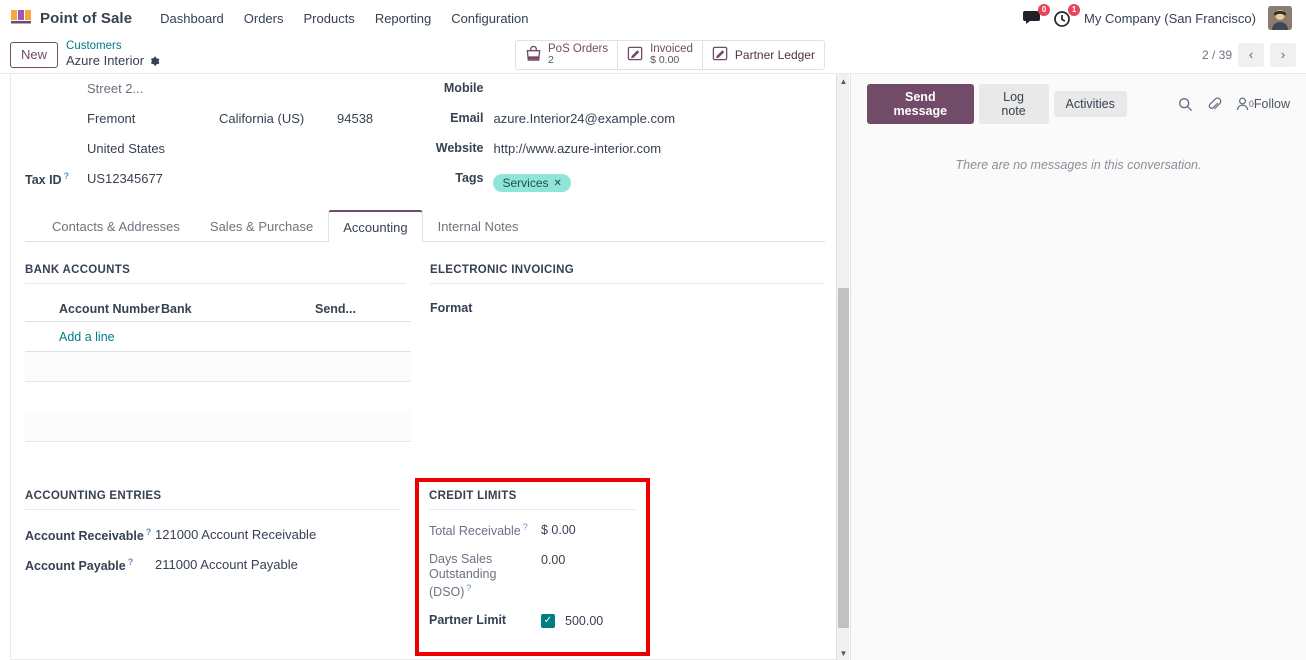  I want to click on search-icon, so click(1185, 104).